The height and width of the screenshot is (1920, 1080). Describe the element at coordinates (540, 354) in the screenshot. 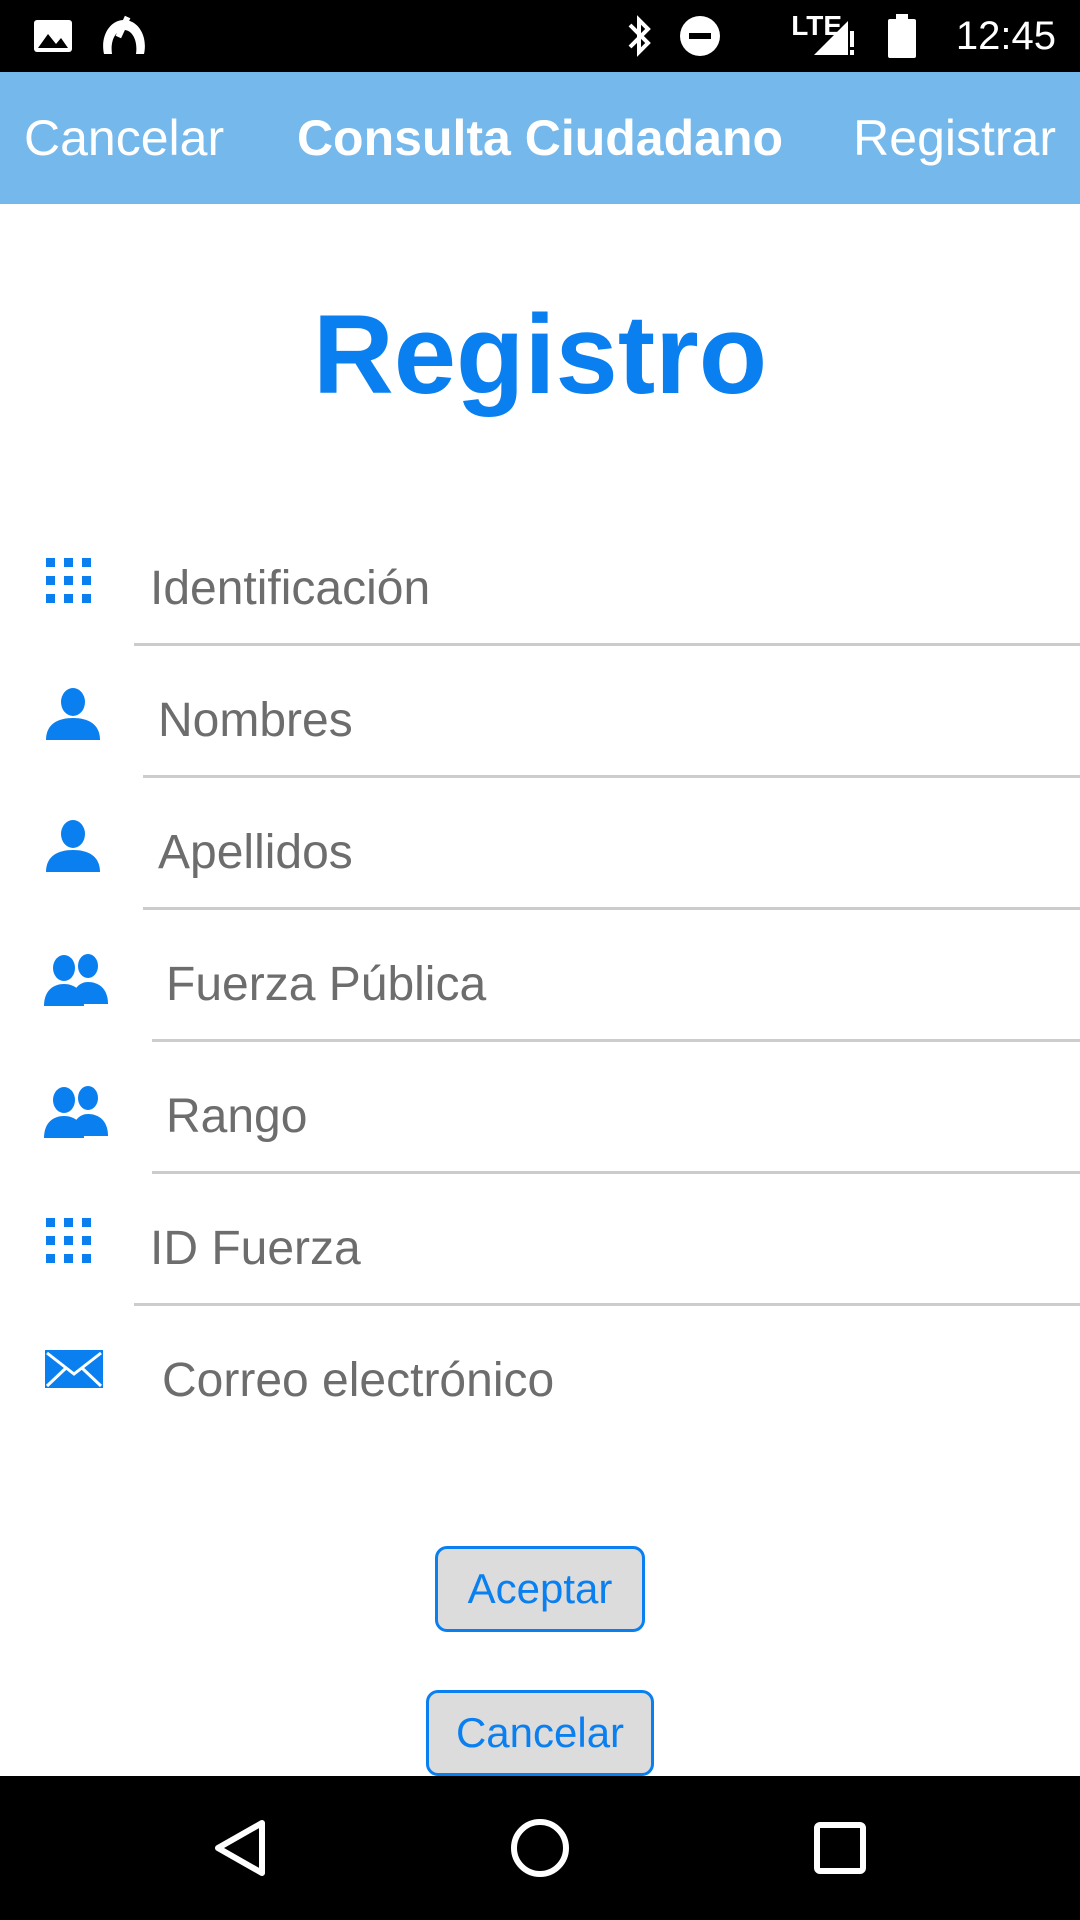

I see `page-title: Registro` at that location.